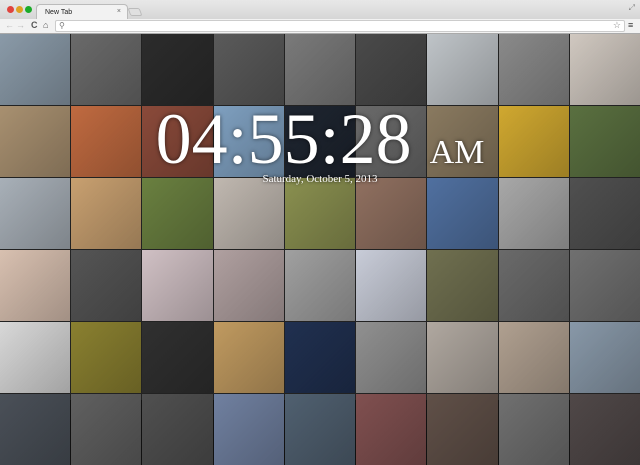 The width and height of the screenshot is (640, 465). What do you see at coordinates (45, 25) in the screenshot?
I see `home-button: ⌂` at bounding box center [45, 25].